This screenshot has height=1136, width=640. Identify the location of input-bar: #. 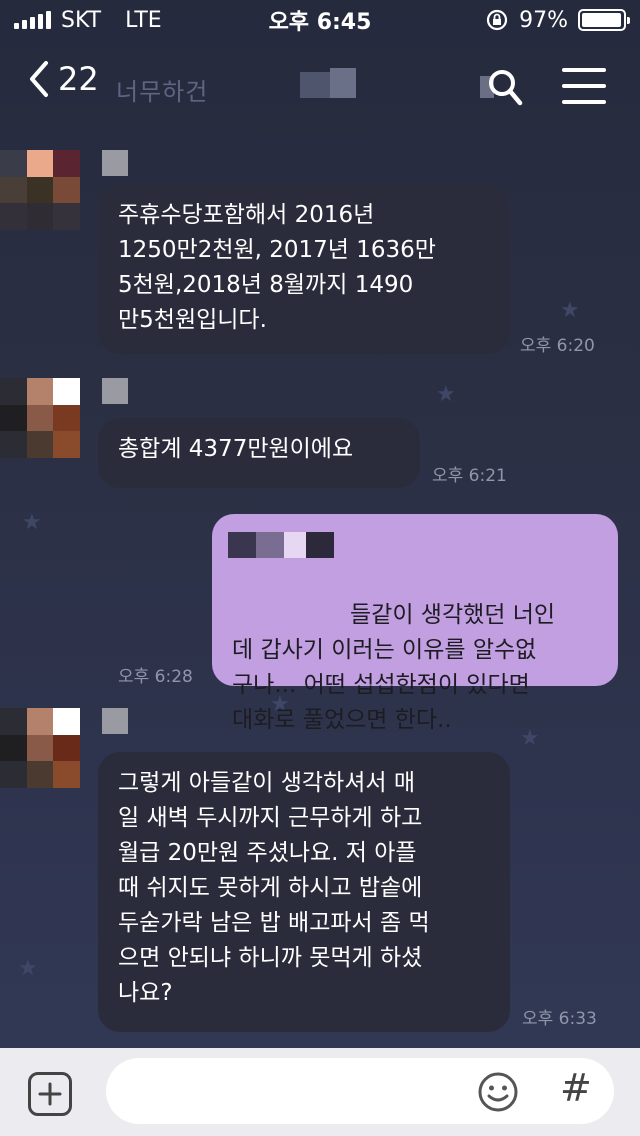
(320, 1092).